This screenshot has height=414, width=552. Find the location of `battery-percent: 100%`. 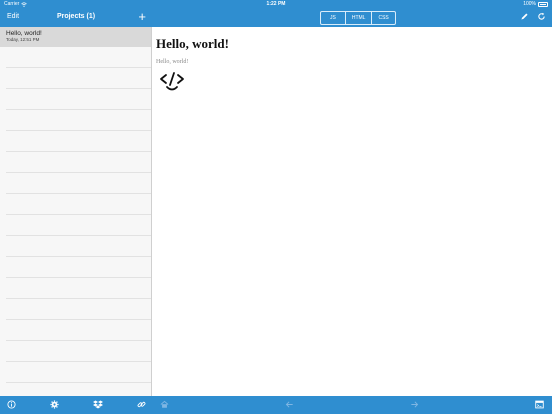

battery-percent: 100% is located at coordinates (529, 4).